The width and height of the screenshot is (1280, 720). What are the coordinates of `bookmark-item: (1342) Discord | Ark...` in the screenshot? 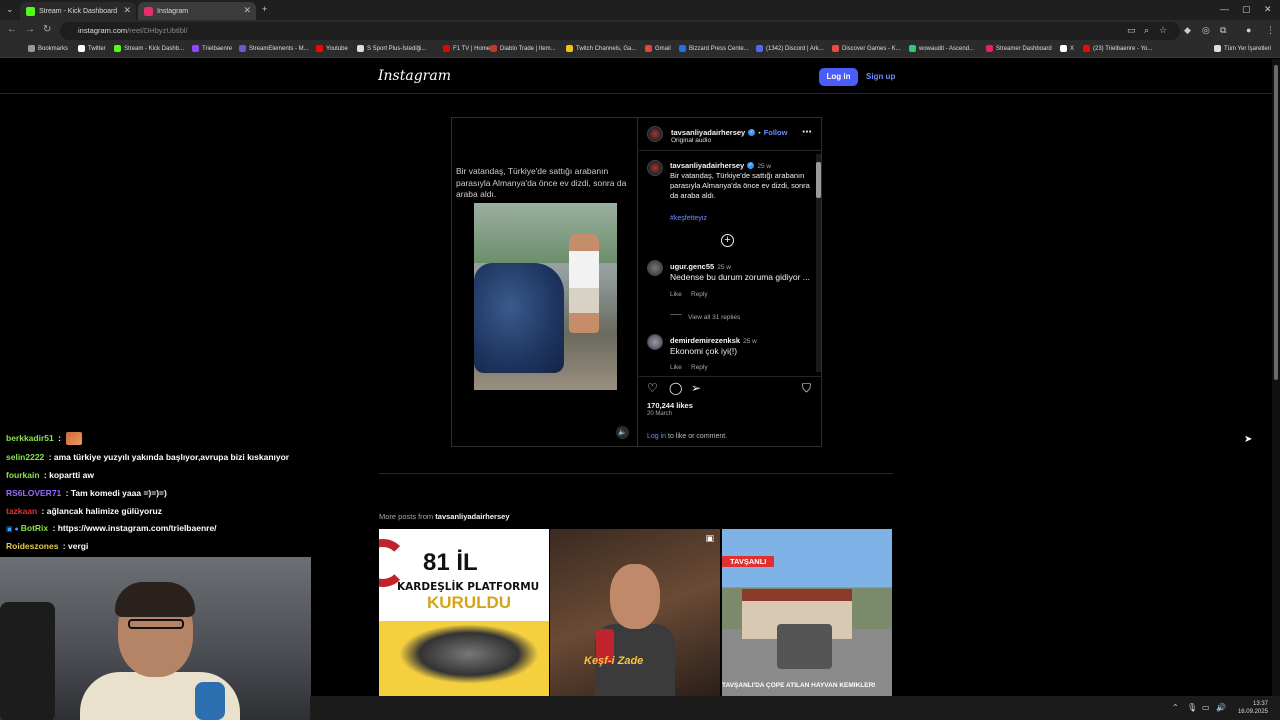 It's located at (790, 48).